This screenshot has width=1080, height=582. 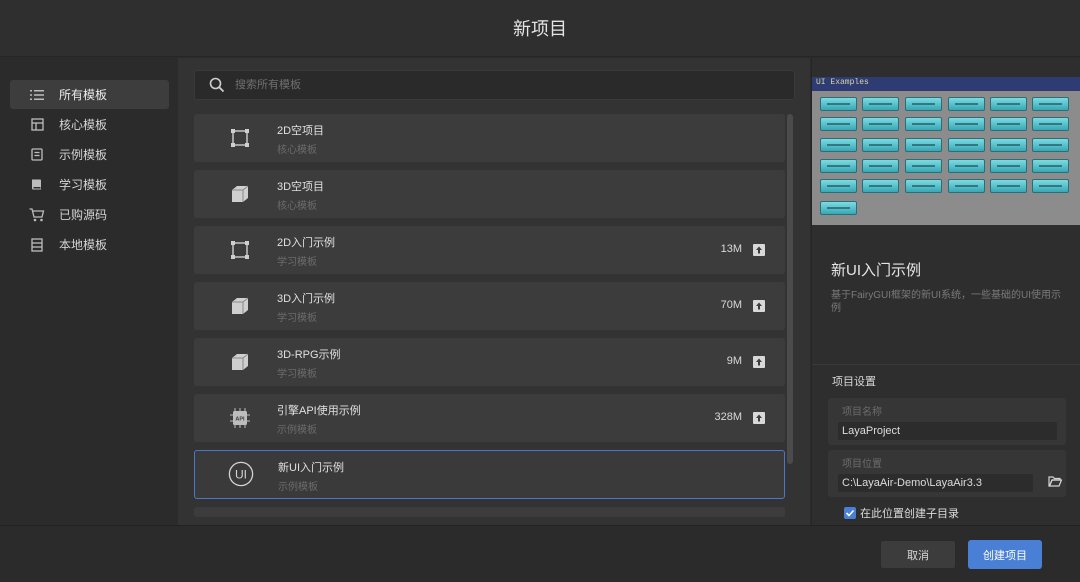 I want to click on project-settings-title: 项目设置, so click(x=854, y=382).